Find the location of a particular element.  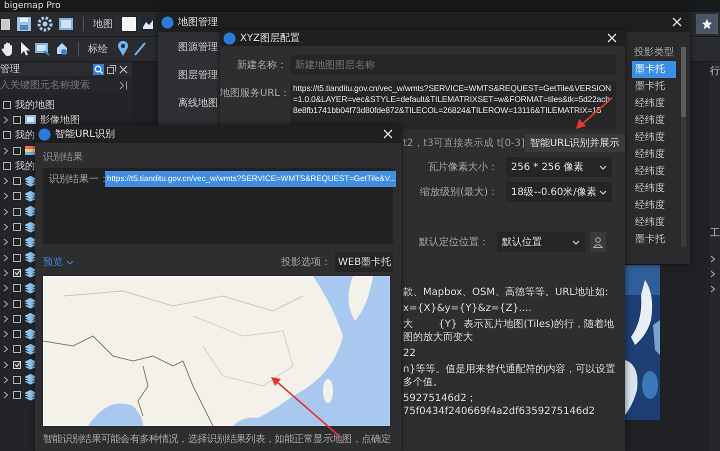

section-label: 识别结果 is located at coordinates (63, 157).